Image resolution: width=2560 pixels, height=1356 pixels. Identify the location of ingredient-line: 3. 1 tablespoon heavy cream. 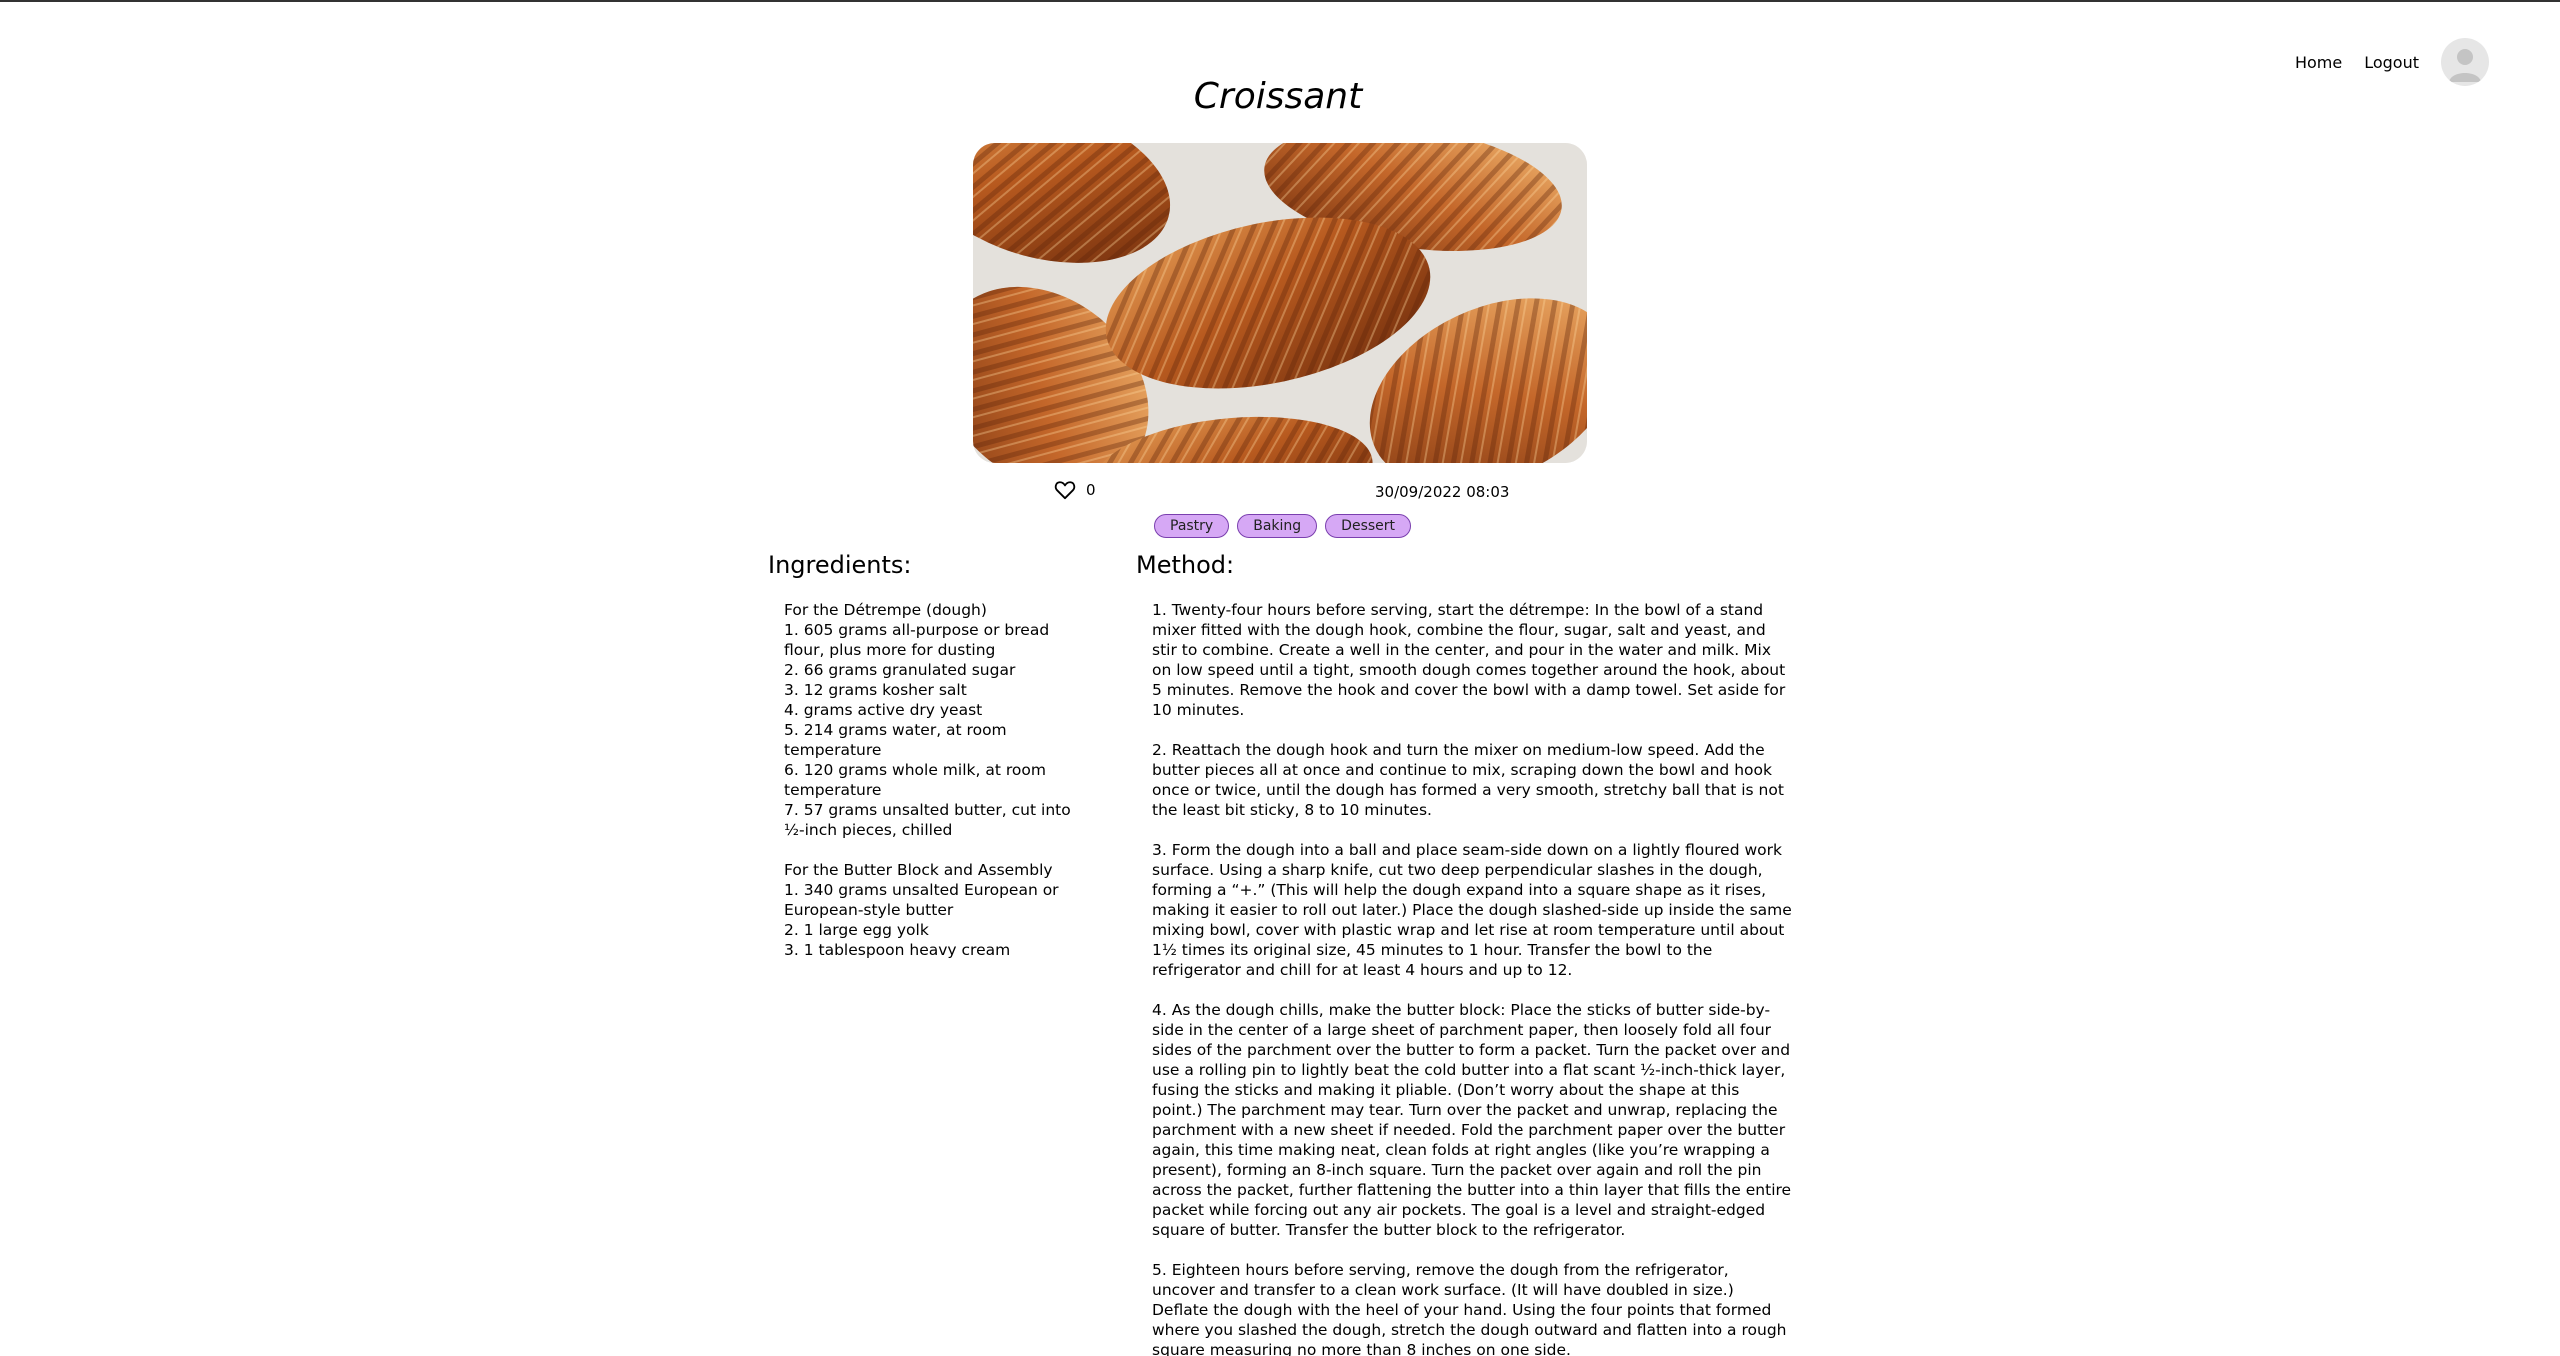
(897, 950).